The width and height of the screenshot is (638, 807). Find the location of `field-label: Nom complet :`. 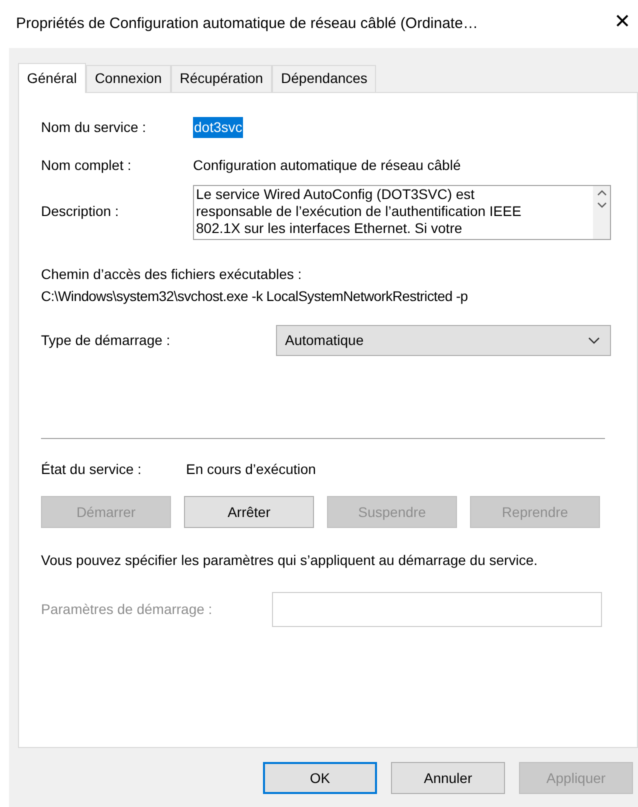

field-label: Nom complet : is located at coordinates (86, 165).